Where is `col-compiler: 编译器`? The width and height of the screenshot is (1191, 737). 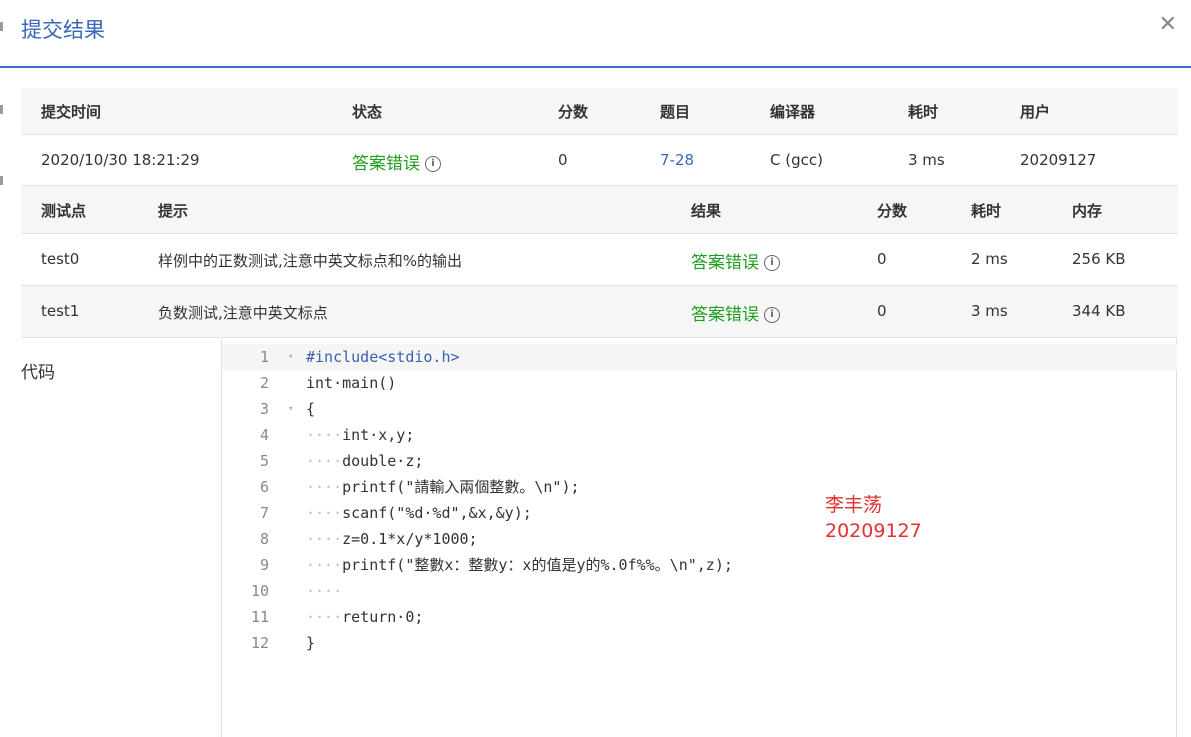
col-compiler: 编译器 is located at coordinates (793, 112).